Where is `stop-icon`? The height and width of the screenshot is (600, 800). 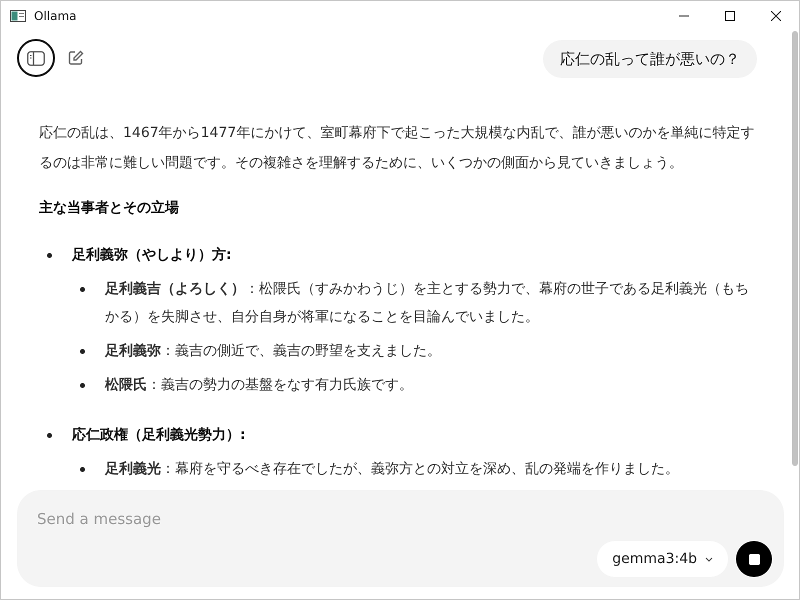
stop-icon is located at coordinates (754, 559).